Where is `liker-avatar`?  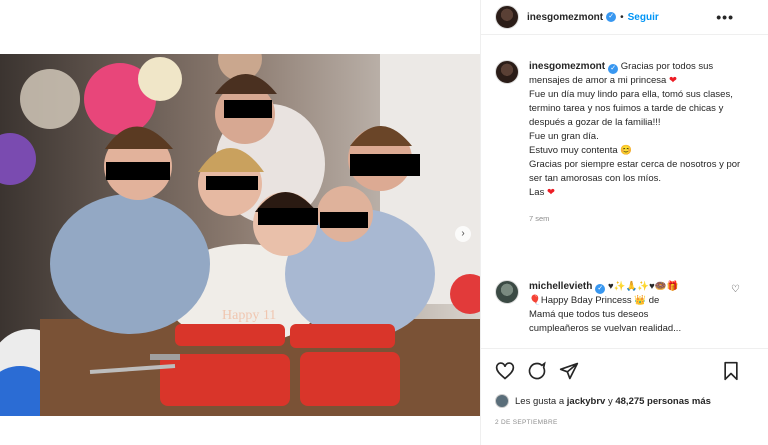
liker-avatar is located at coordinates (502, 401).